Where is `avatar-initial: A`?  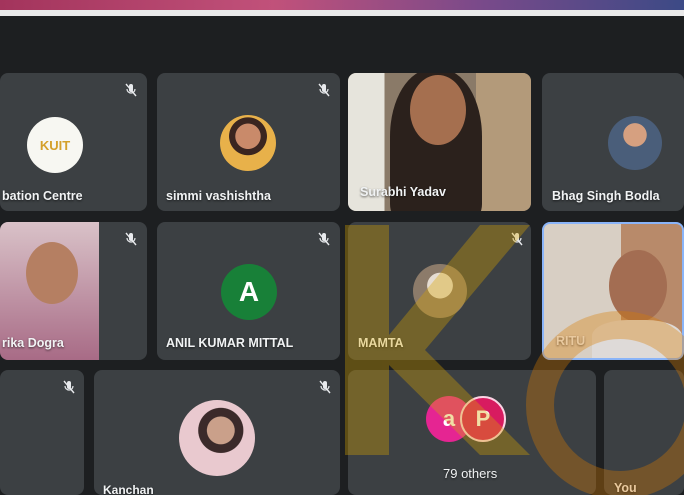
avatar-initial: A is located at coordinates (249, 292).